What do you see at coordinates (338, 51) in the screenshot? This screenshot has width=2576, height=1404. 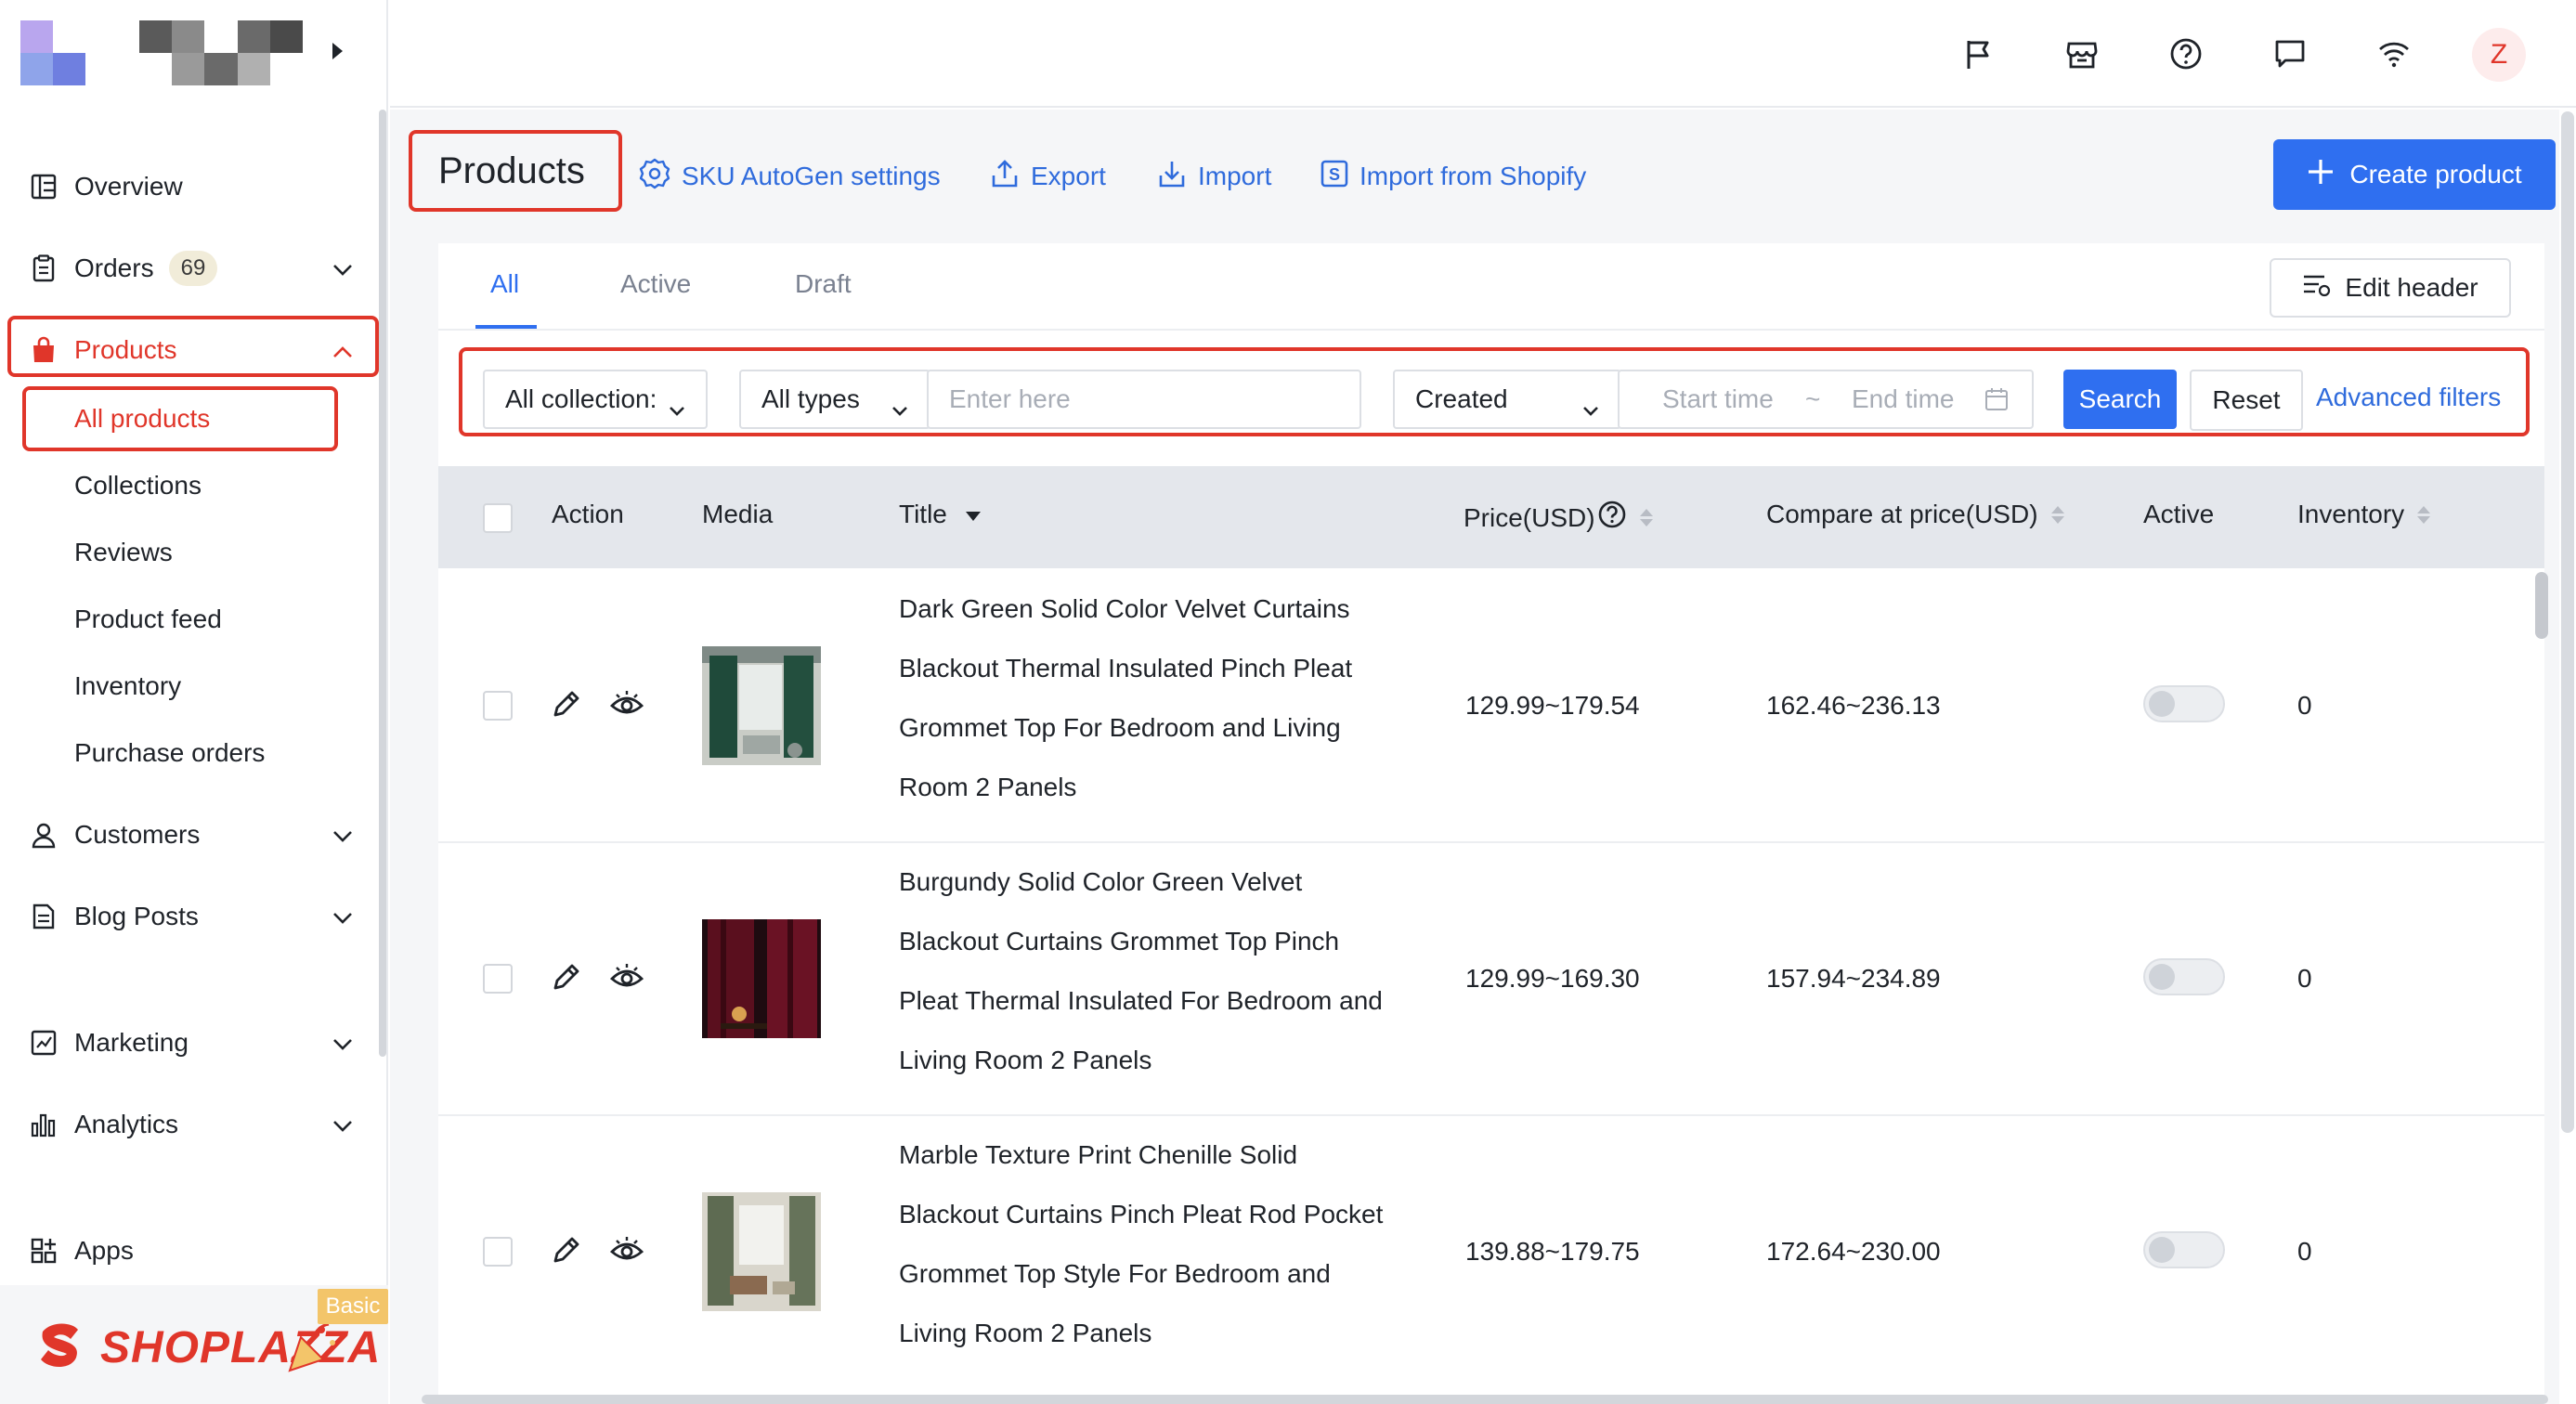 I see `sidebar-expand-icon` at bounding box center [338, 51].